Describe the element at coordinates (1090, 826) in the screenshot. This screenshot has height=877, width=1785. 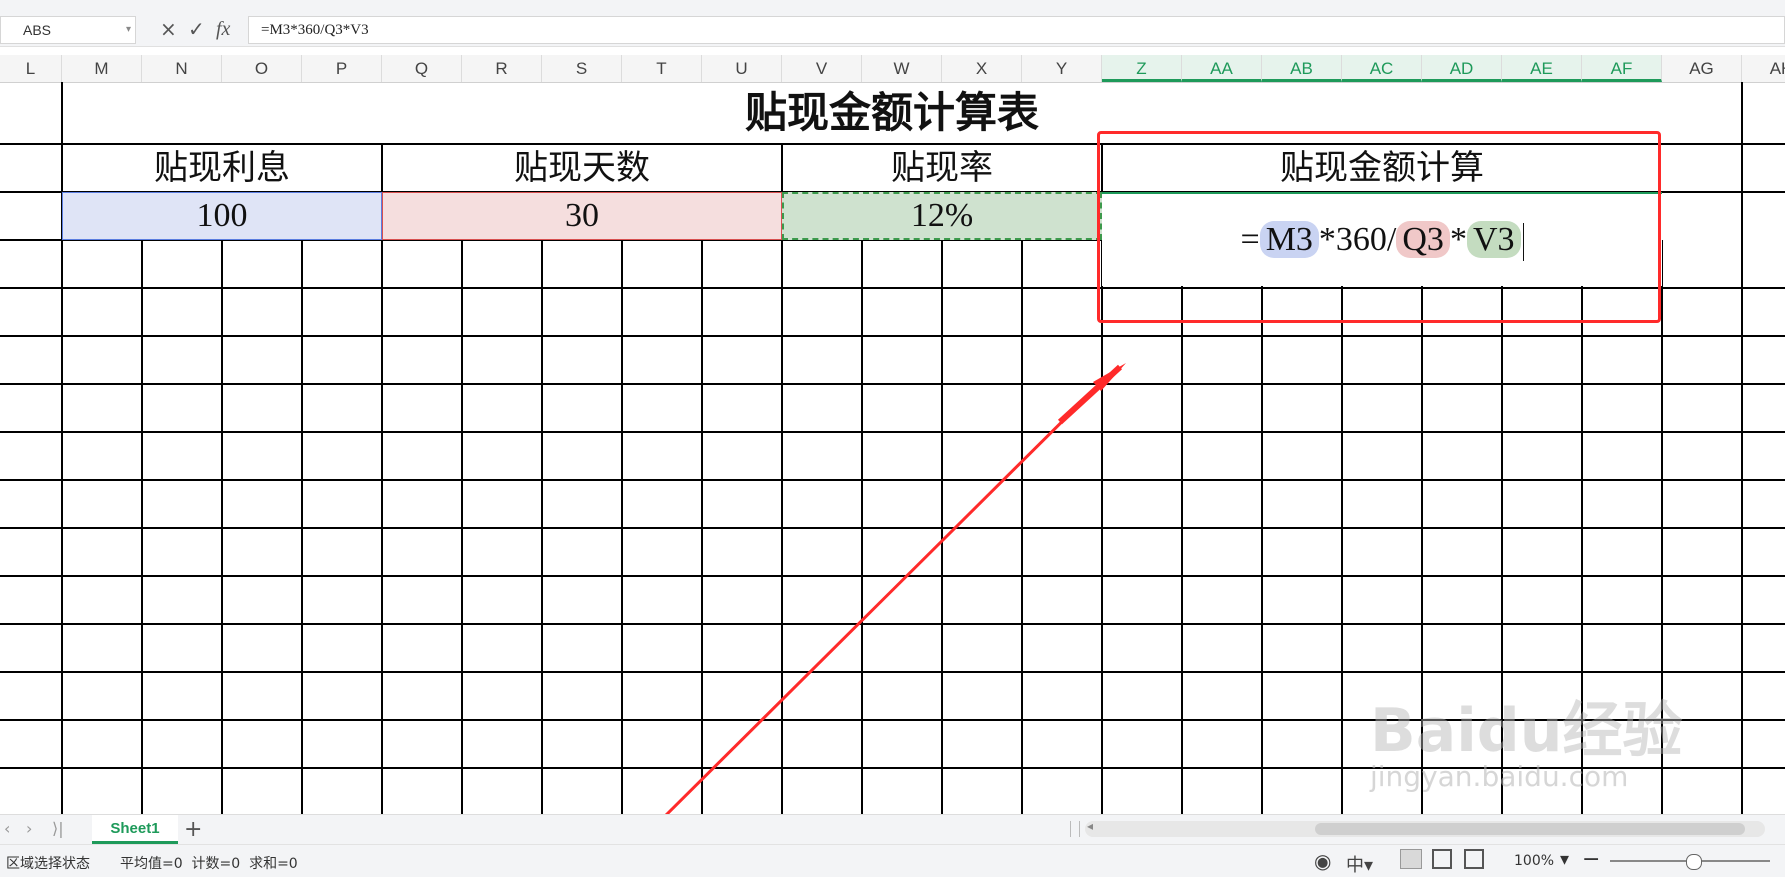
I see `scroll-left-icon: ◂` at that location.